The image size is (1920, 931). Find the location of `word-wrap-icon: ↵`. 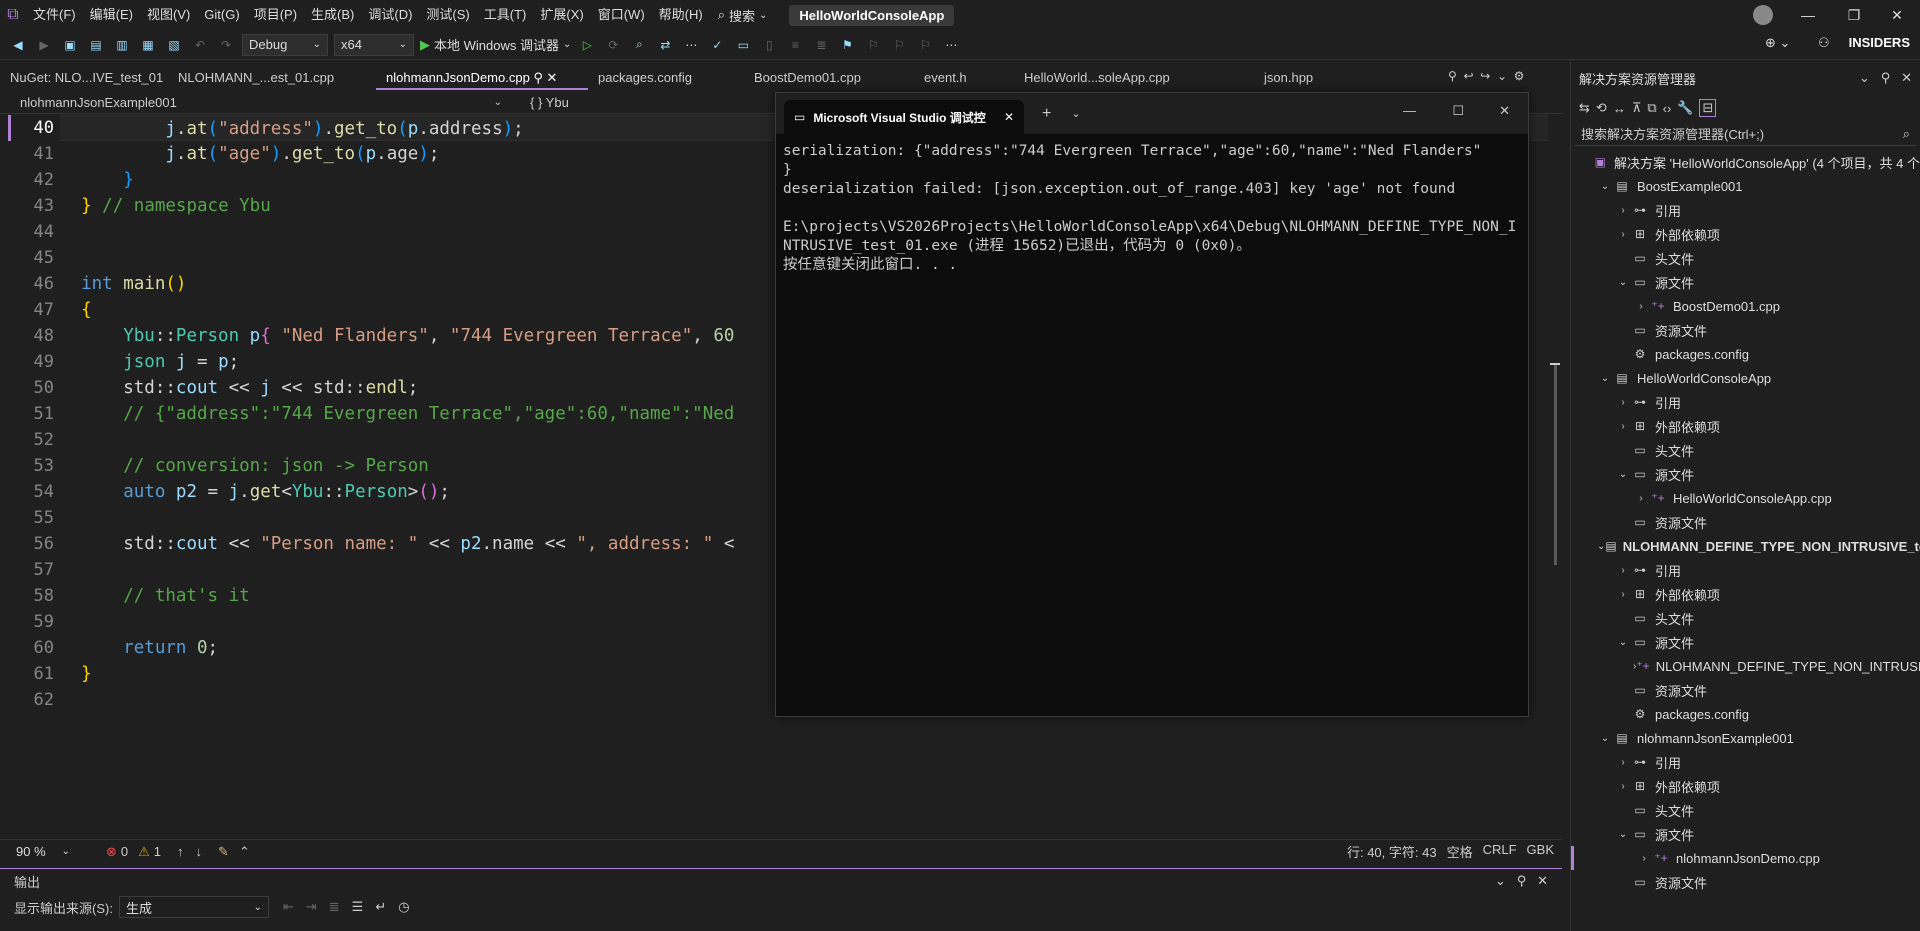

word-wrap-icon: ↵ is located at coordinates (380, 907).